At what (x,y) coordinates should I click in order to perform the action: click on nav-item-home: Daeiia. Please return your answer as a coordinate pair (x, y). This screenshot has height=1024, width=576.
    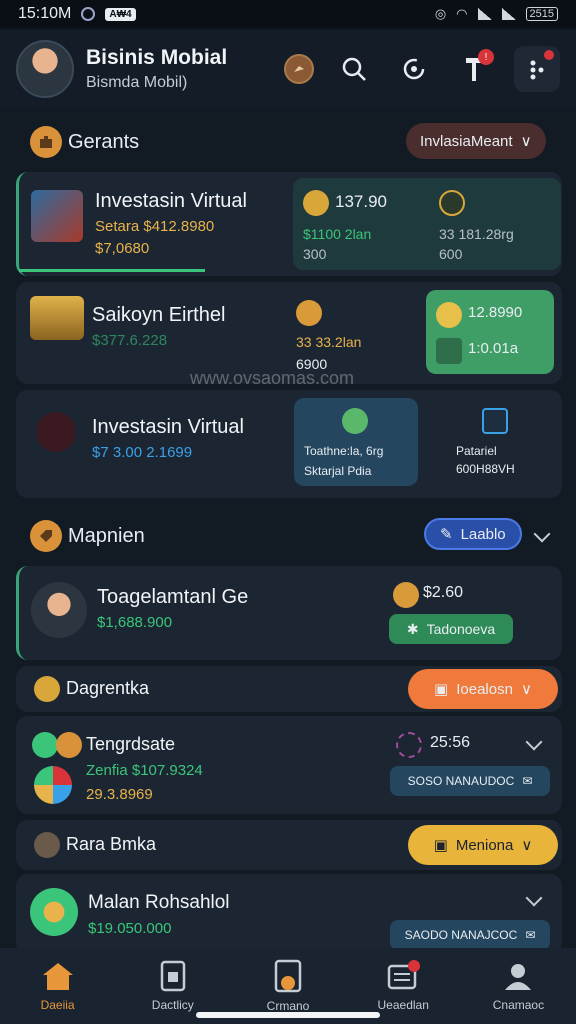
    Looking at the image, I should click on (57, 986).